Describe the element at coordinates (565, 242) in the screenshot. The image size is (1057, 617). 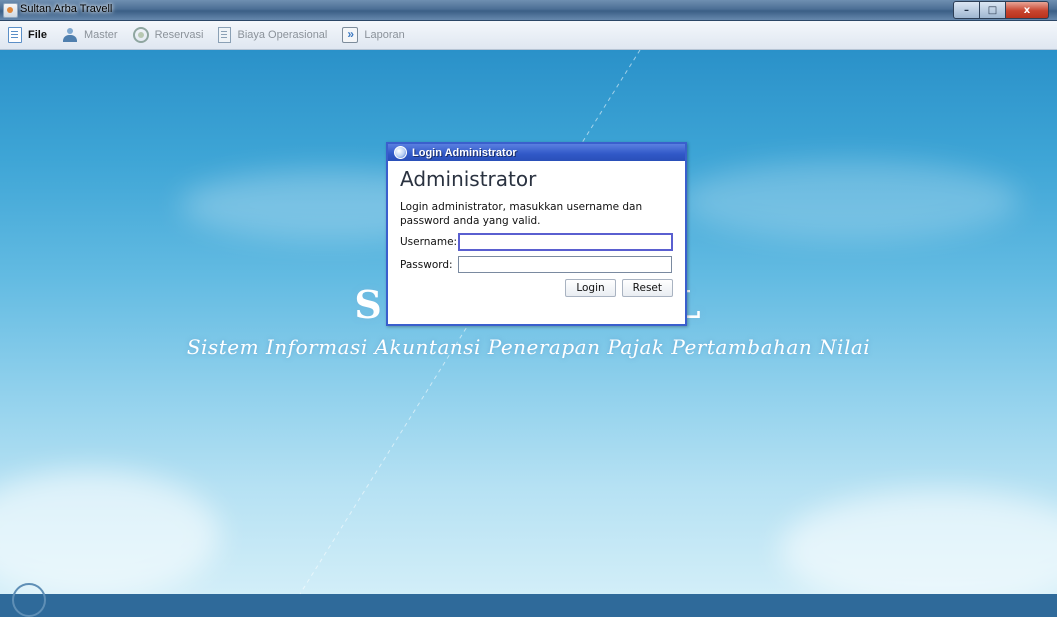
I see `username-input` at that location.